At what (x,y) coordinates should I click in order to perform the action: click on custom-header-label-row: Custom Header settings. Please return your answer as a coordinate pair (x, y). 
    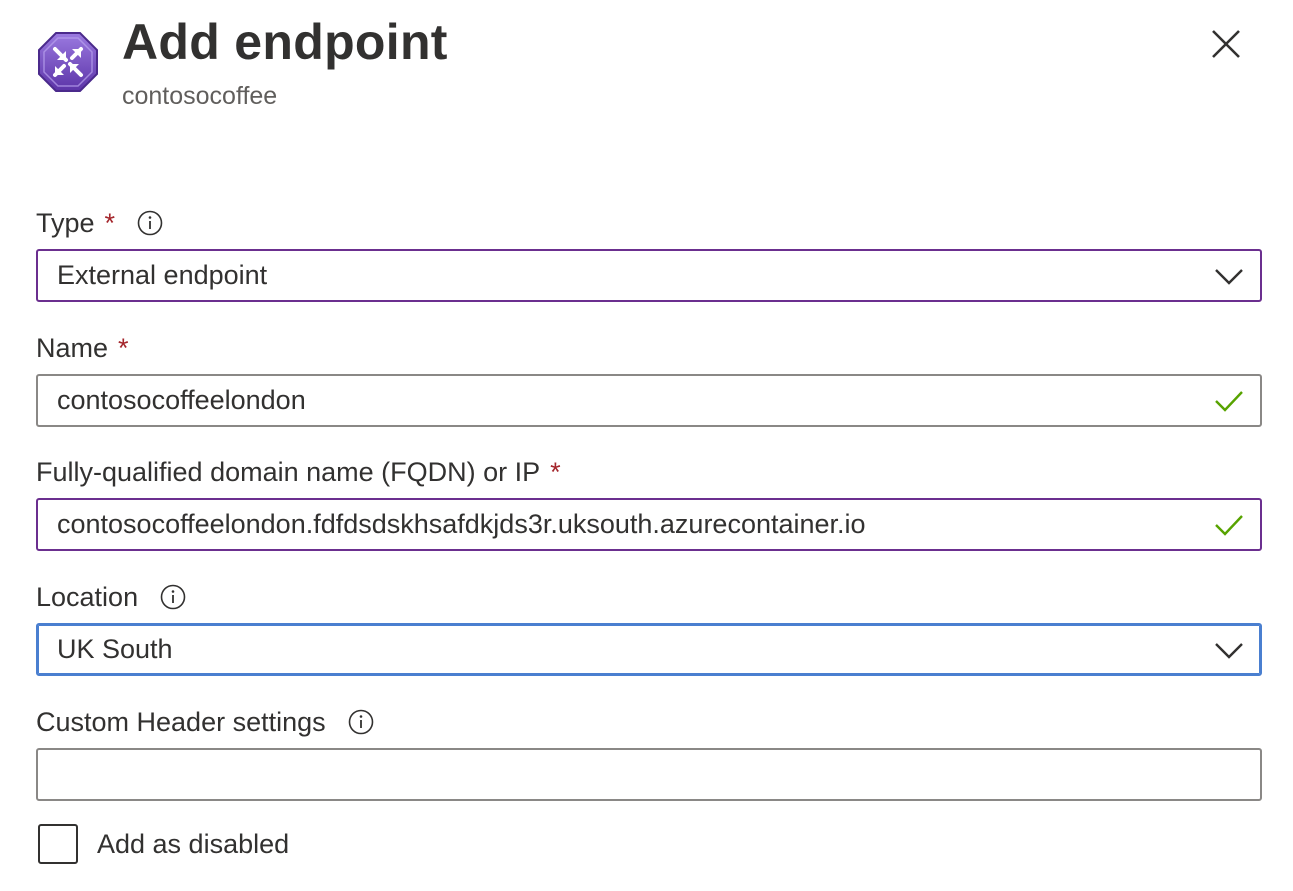
    Looking at the image, I should click on (205, 722).